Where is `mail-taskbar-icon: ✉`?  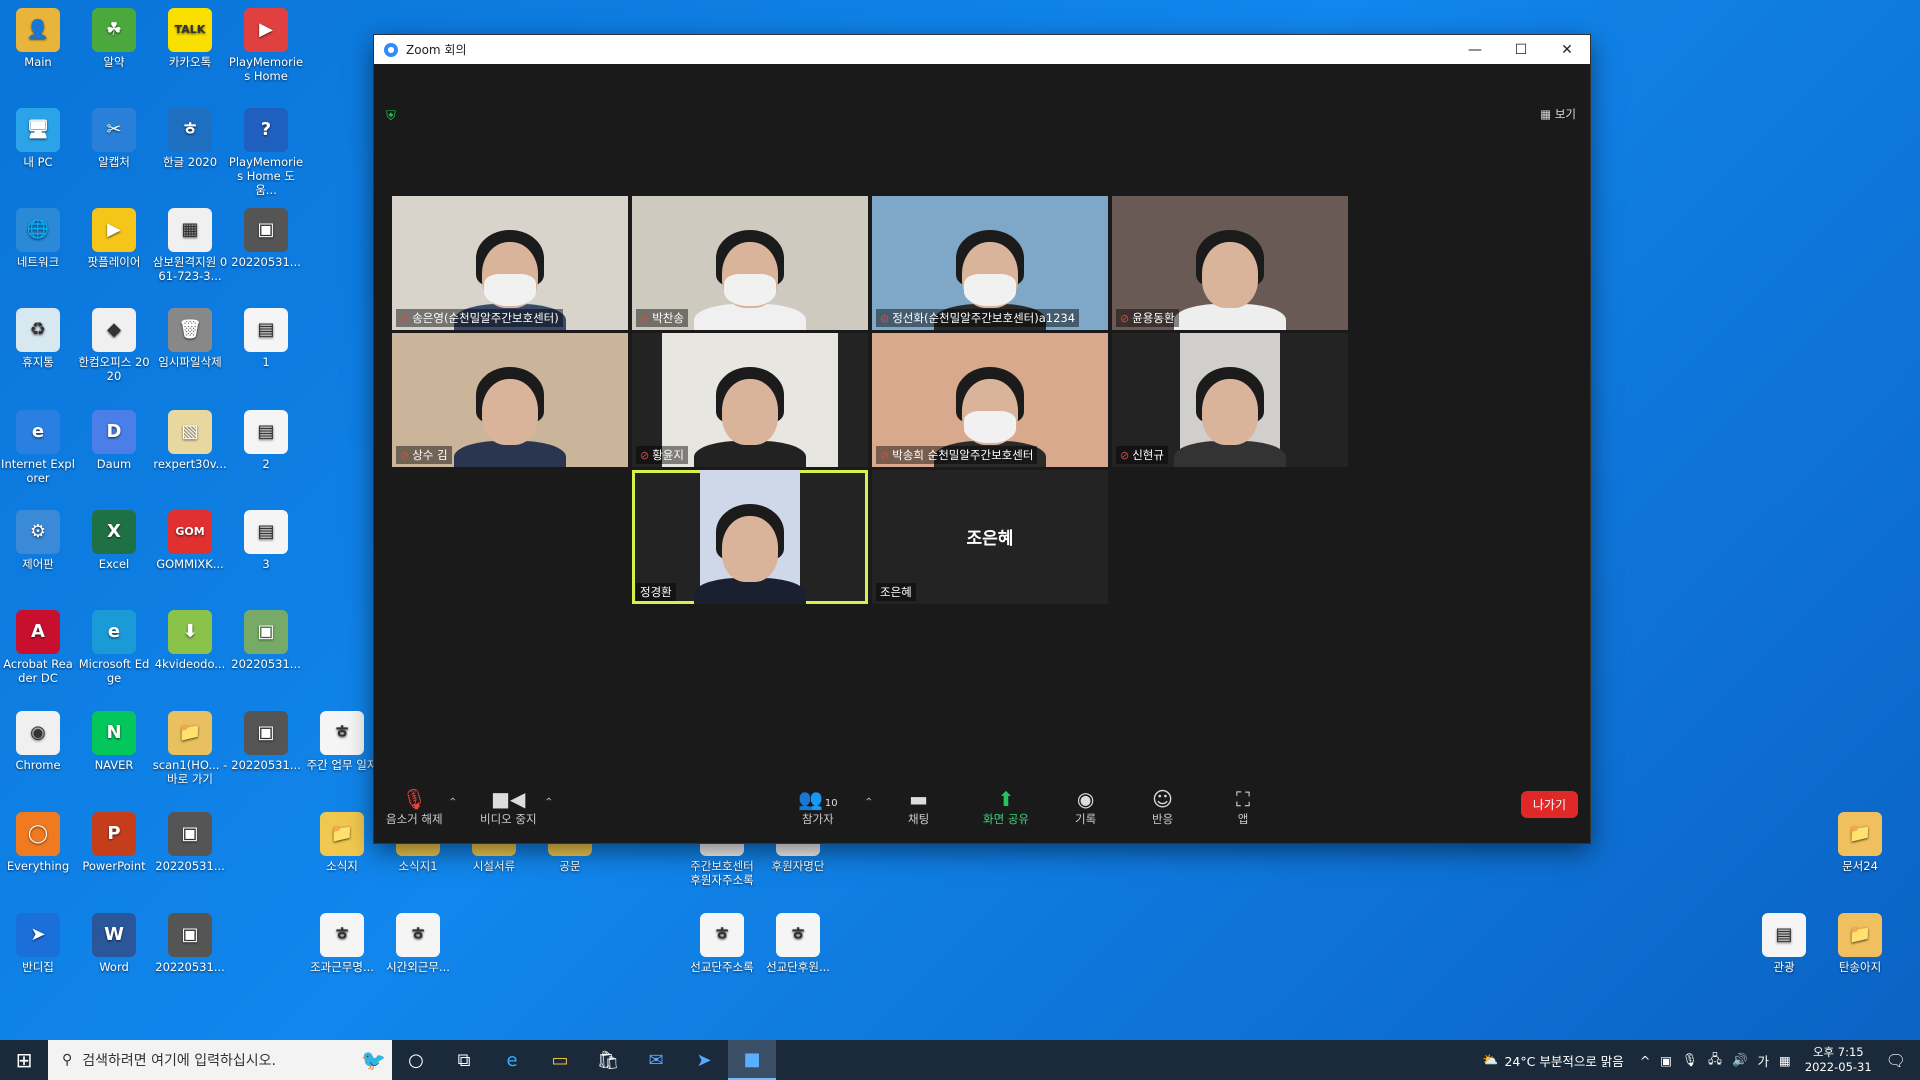 mail-taskbar-icon: ✉ is located at coordinates (656, 1060).